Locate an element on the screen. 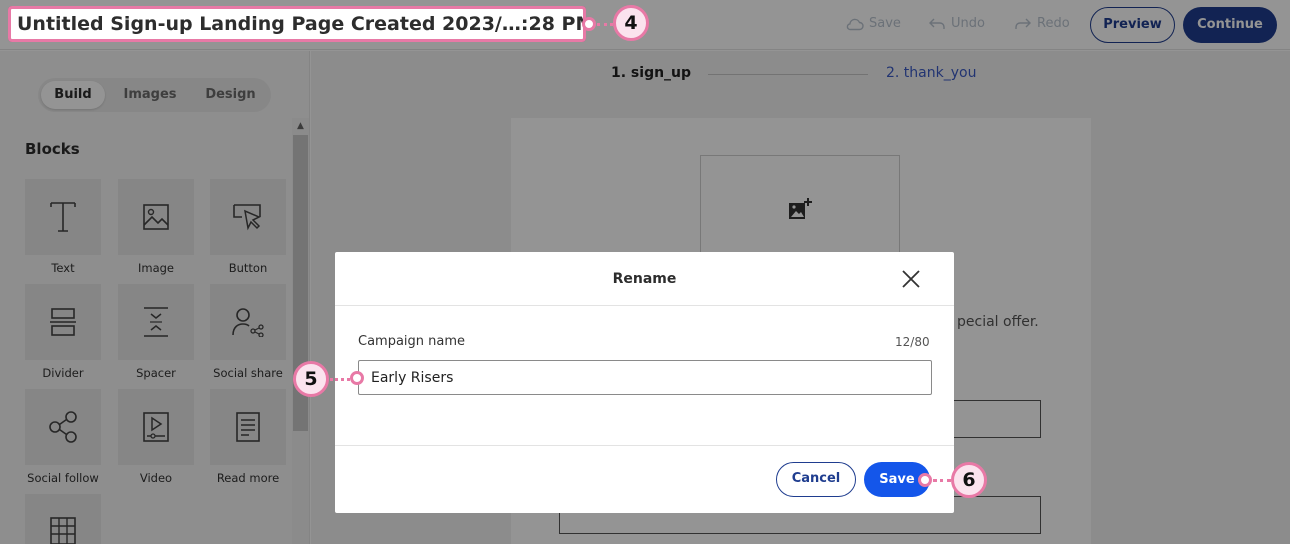 Image resolution: width=1290 pixels, height=544 pixels. dialog-title: Rename is located at coordinates (644, 279).